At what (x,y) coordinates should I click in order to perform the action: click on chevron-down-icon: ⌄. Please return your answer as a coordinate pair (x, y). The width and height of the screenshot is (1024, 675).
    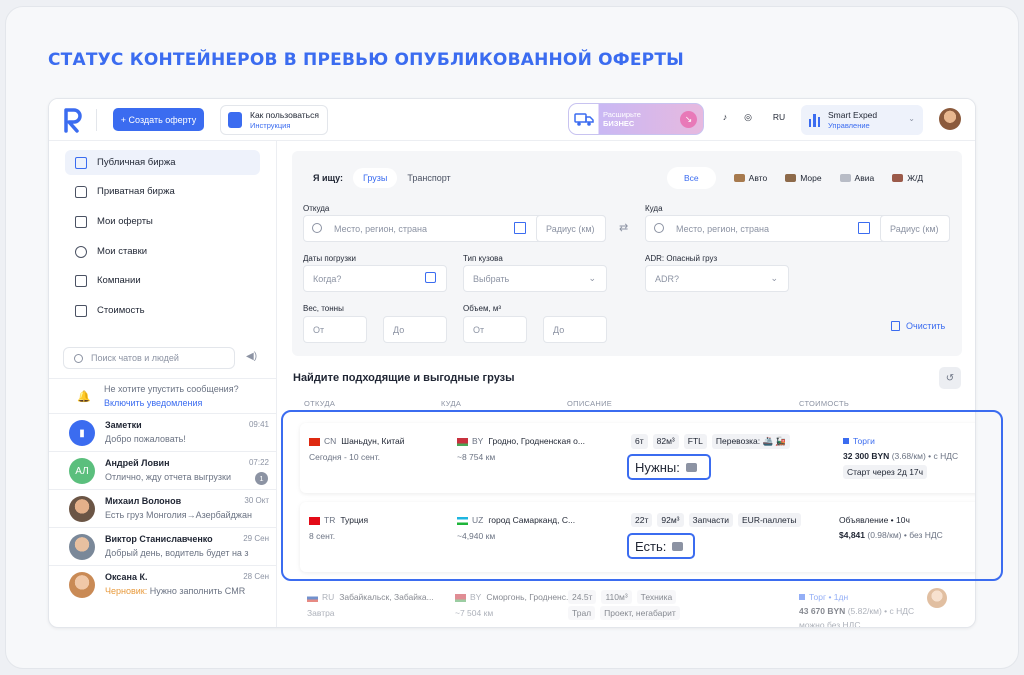
    Looking at the image, I should click on (774, 278).